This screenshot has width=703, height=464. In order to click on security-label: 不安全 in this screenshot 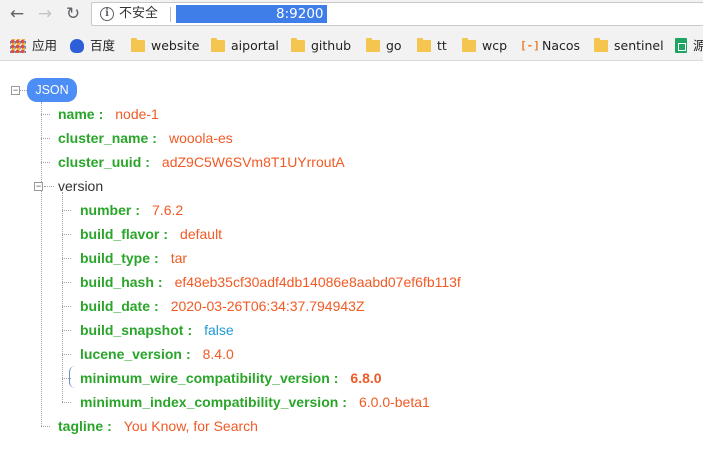, I will do `click(138, 14)`.